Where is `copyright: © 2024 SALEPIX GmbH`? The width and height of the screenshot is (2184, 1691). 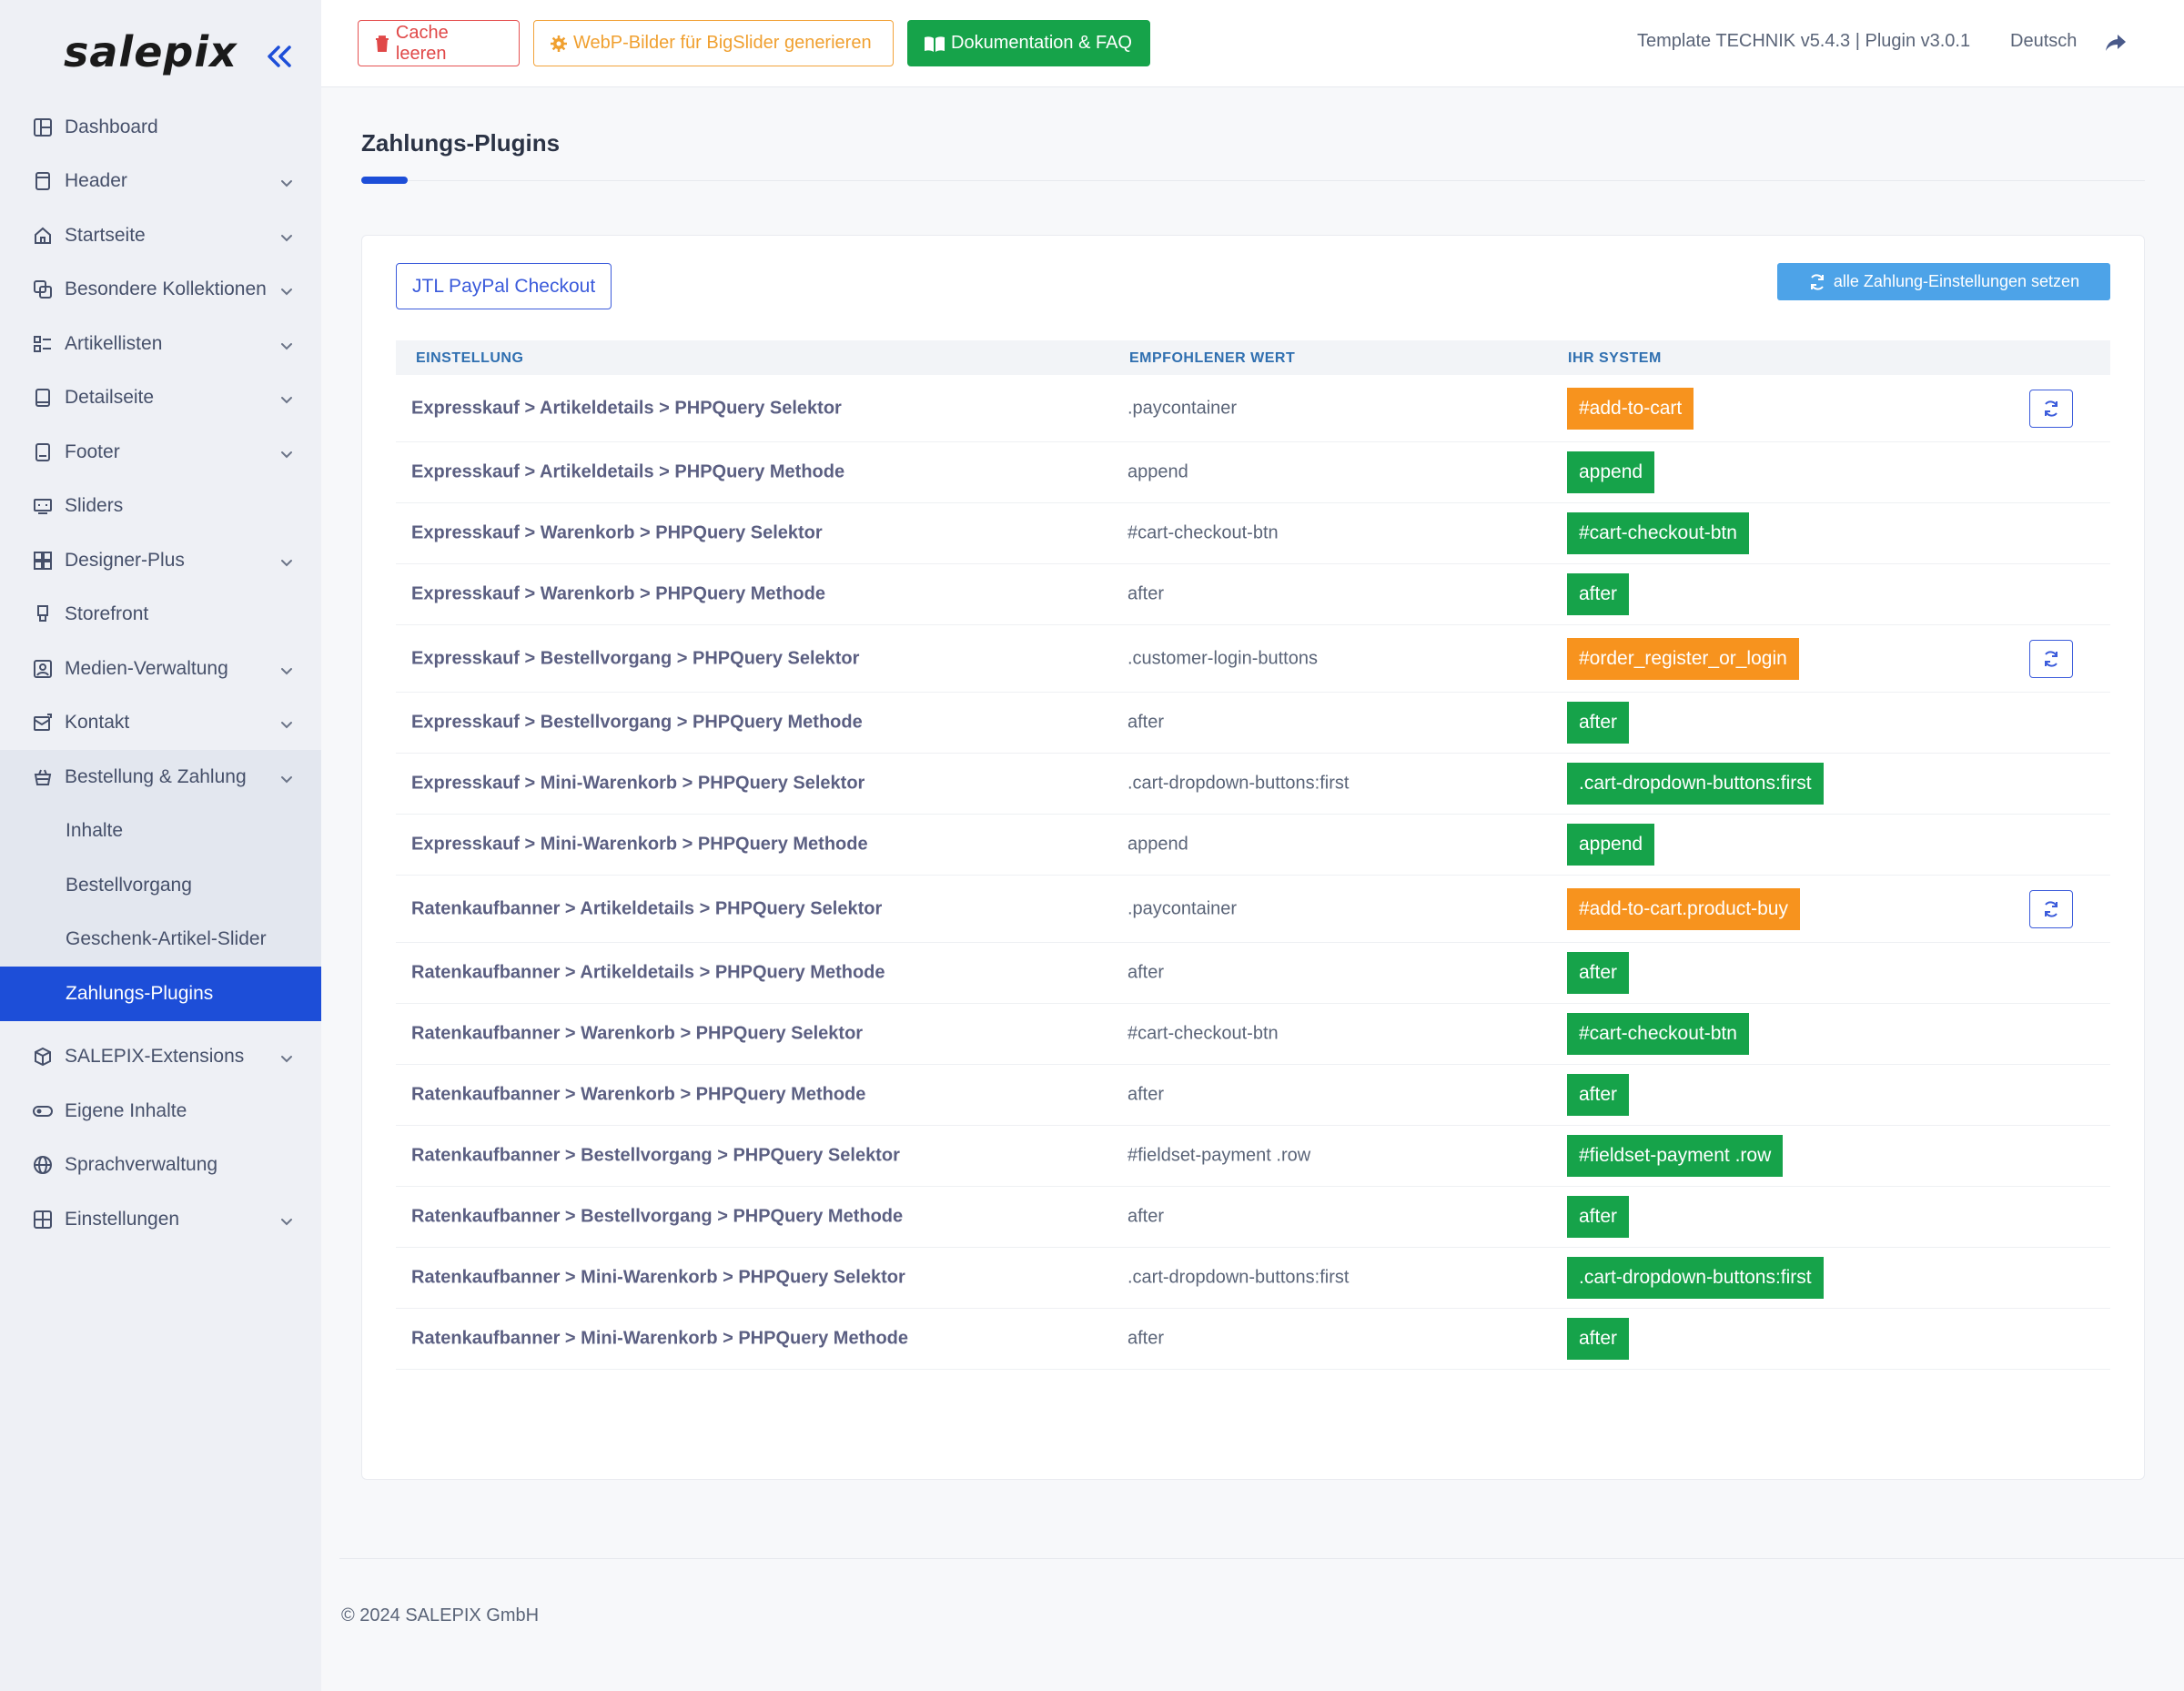 copyright: © 2024 SALEPIX GmbH is located at coordinates (441, 1615).